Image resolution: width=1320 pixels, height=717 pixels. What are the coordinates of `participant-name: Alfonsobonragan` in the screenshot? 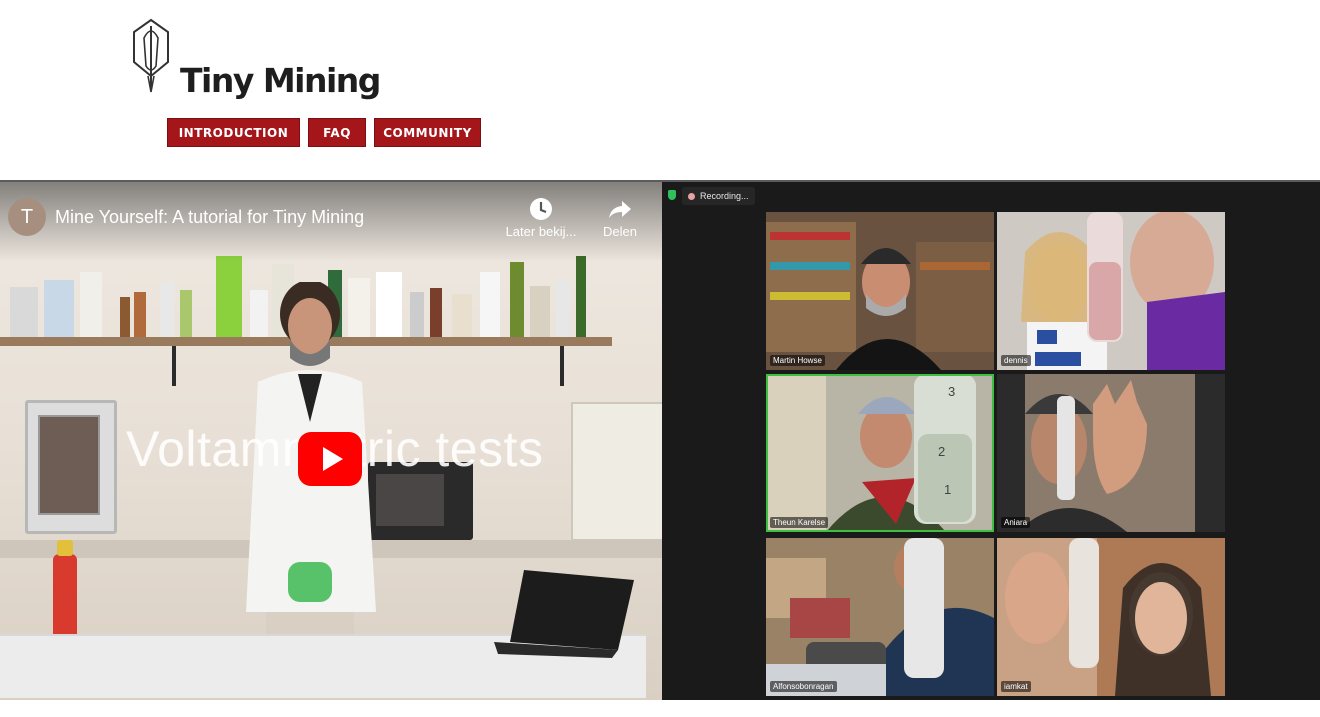 It's located at (803, 686).